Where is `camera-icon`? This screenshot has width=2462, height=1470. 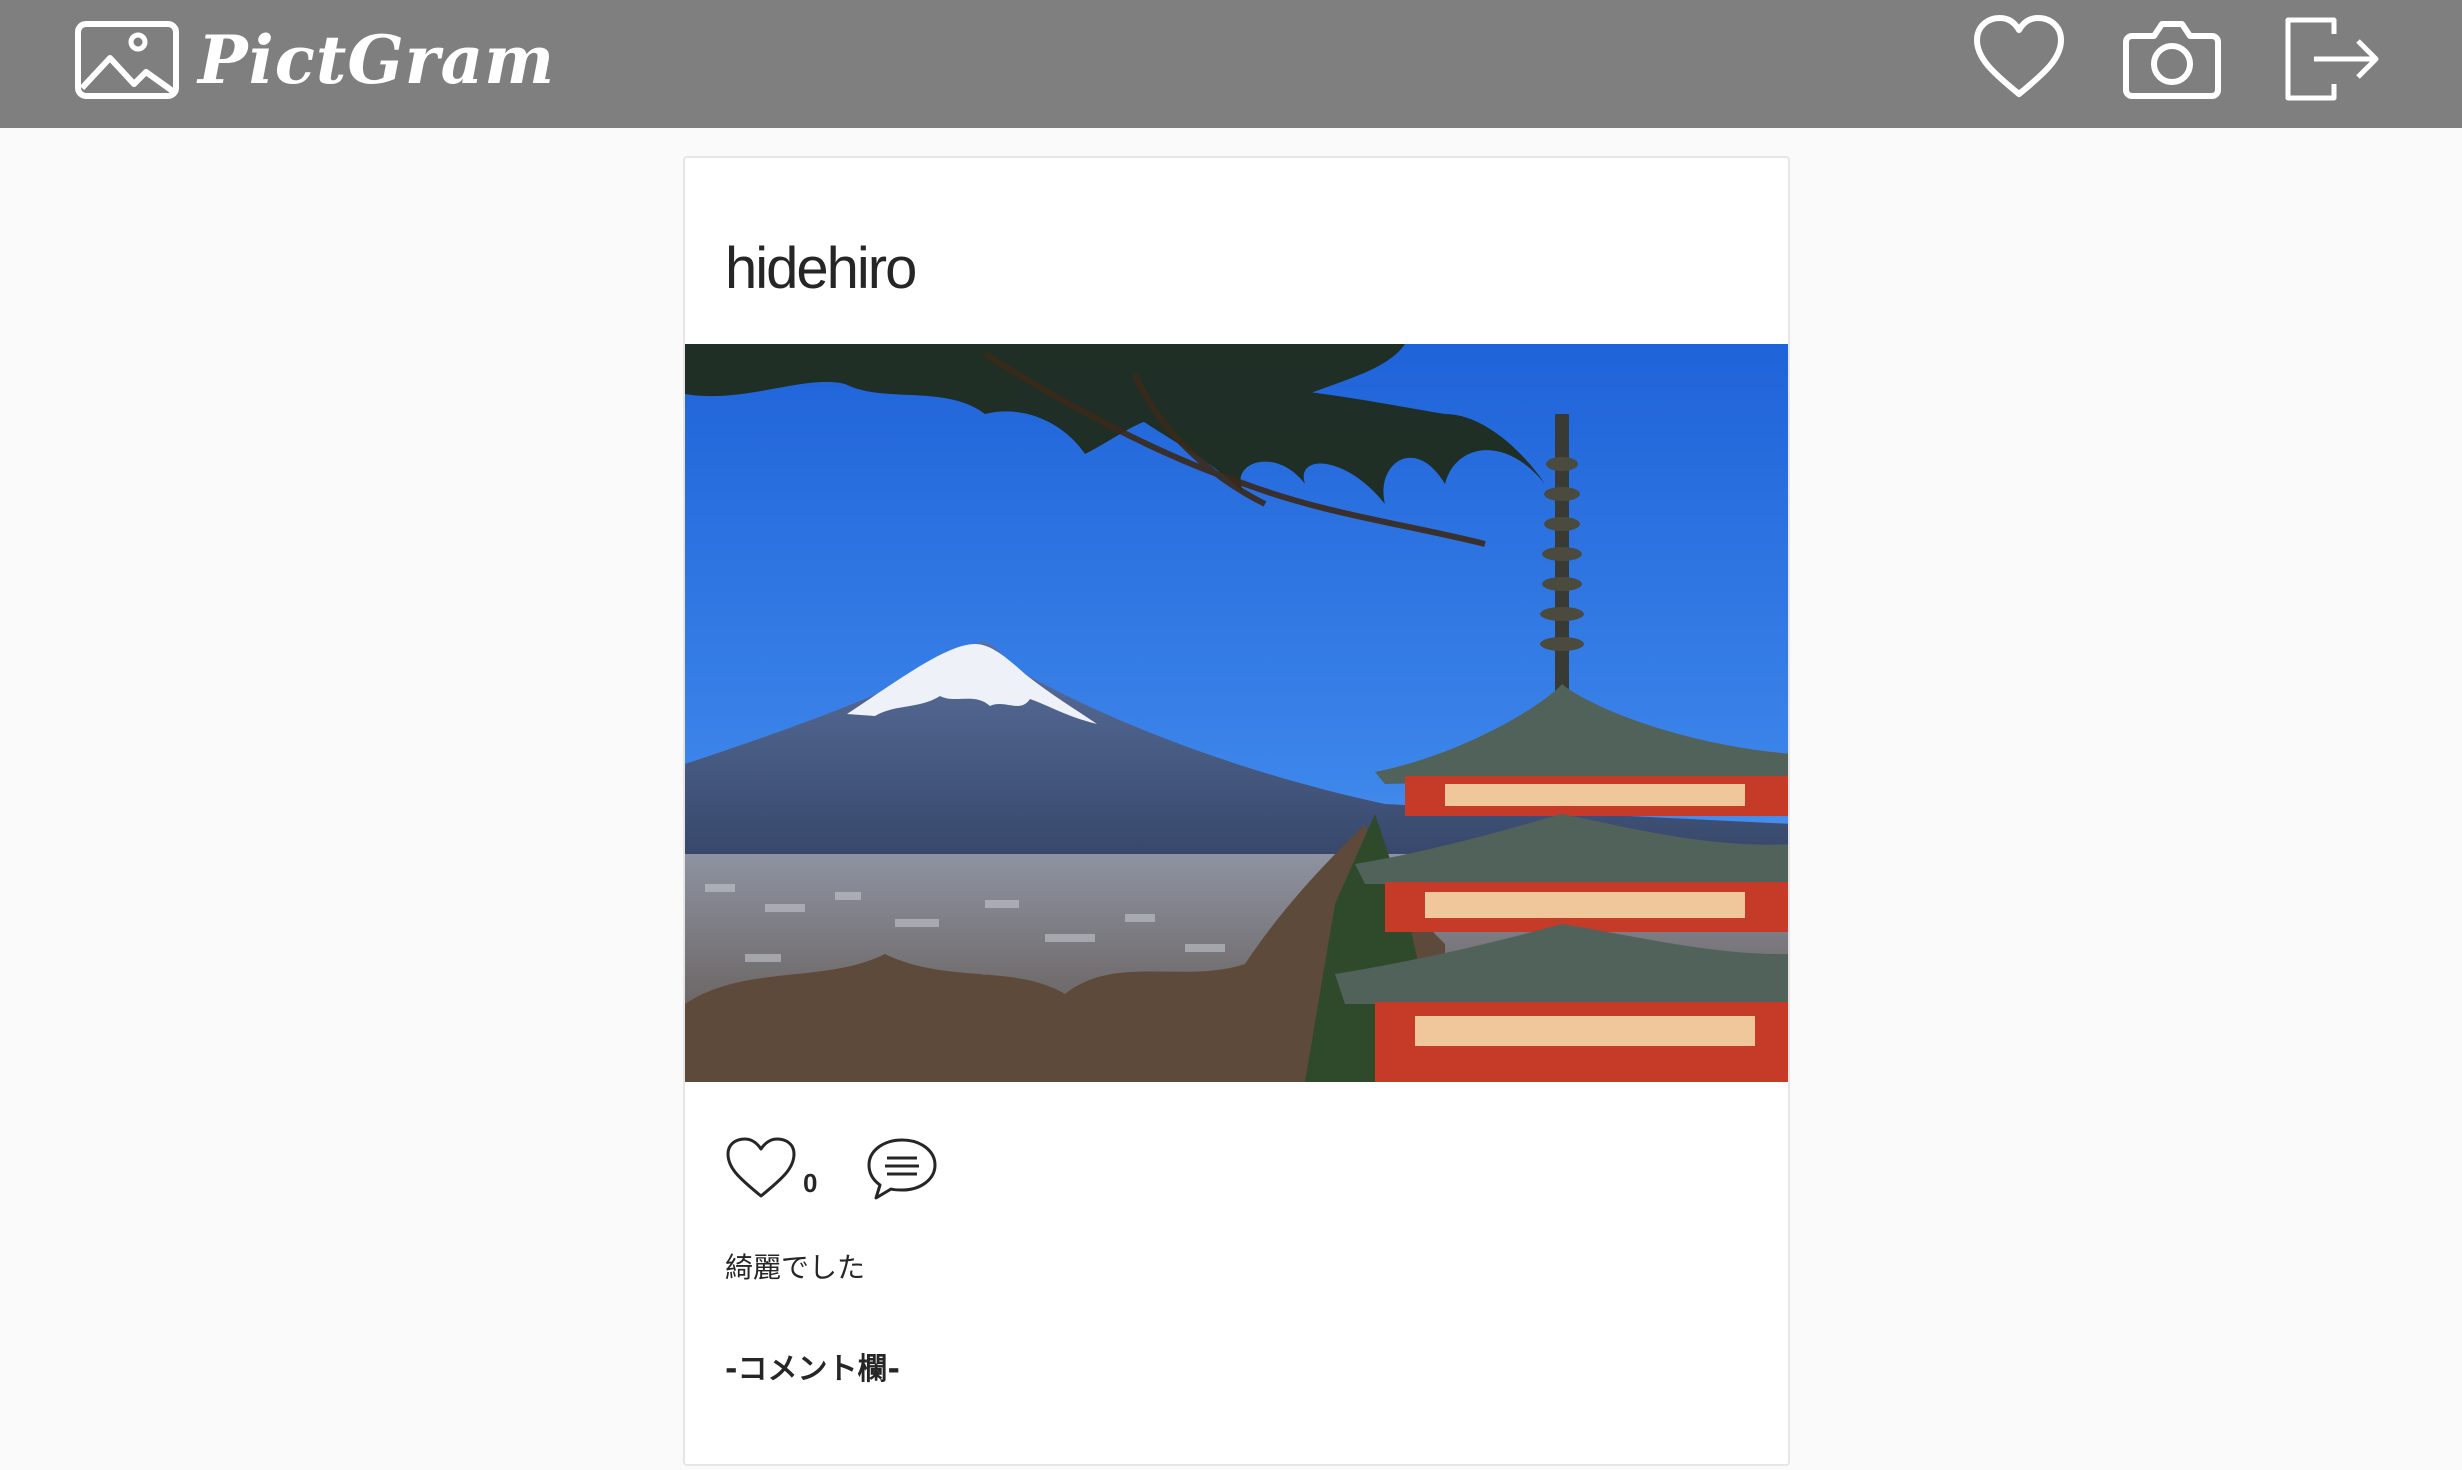
camera-icon is located at coordinates (2172, 59).